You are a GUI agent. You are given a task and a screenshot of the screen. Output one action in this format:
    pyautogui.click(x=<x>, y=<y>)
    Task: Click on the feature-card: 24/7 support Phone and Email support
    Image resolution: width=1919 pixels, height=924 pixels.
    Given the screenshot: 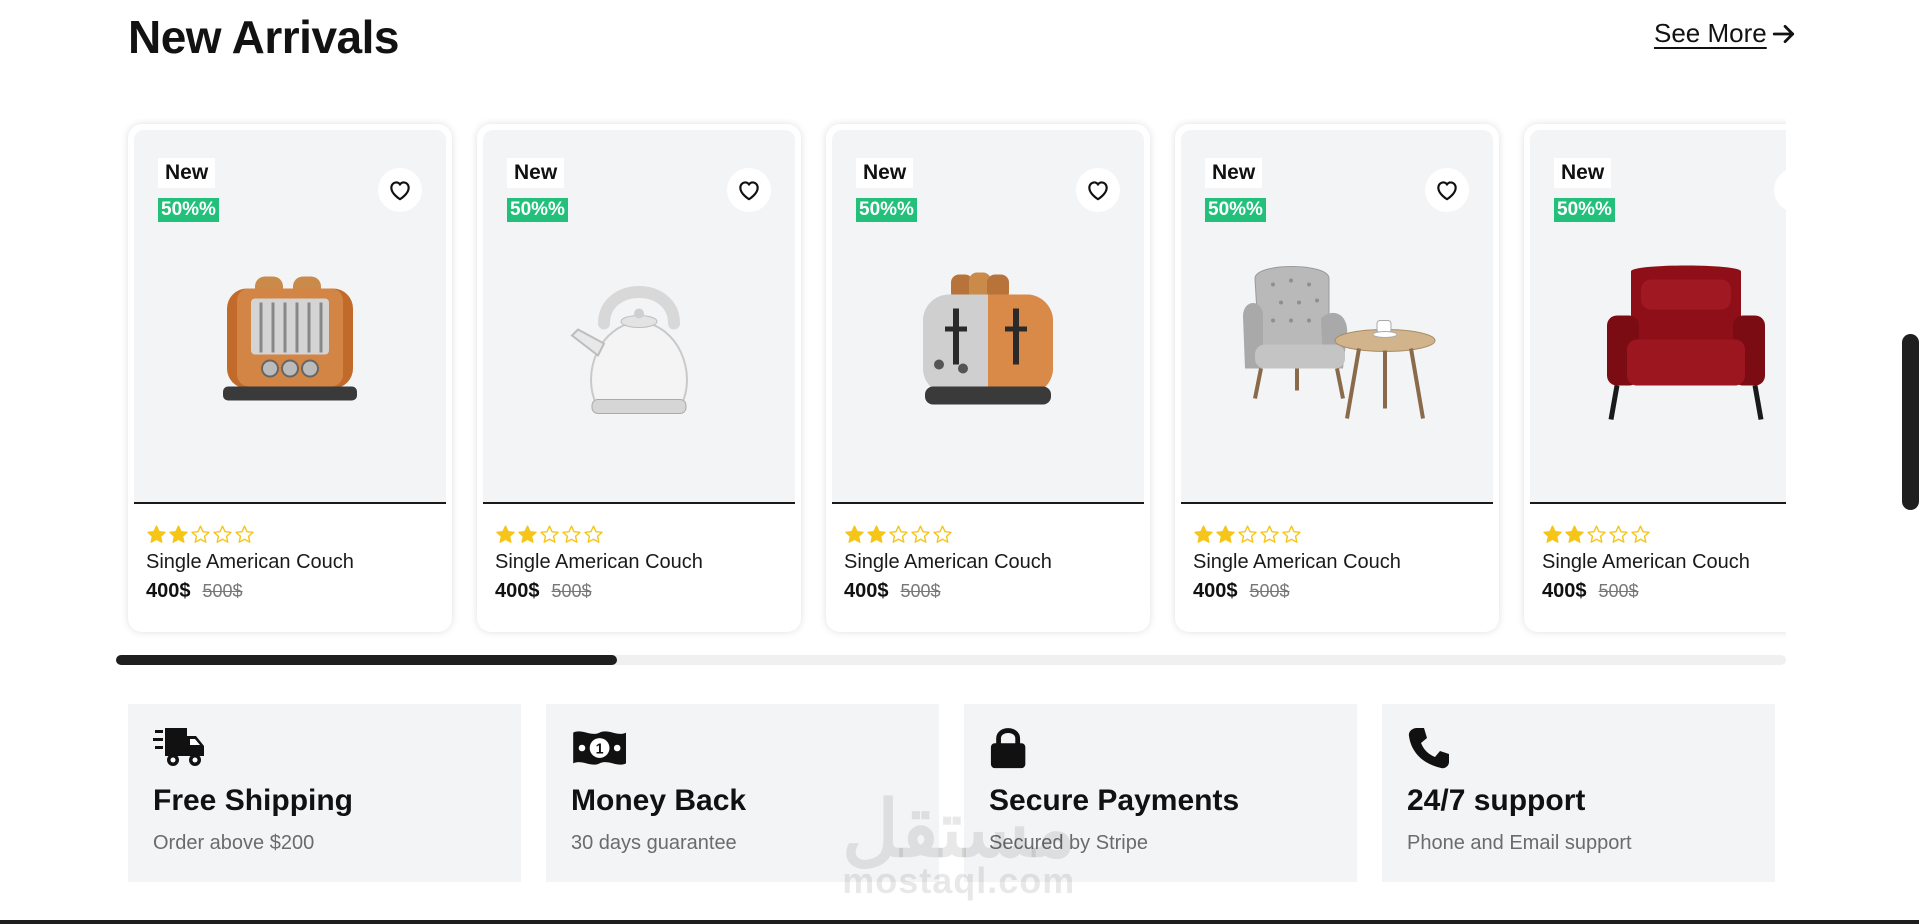 What is the action you would take?
    pyautogui.click(x=1578, y=793)
    